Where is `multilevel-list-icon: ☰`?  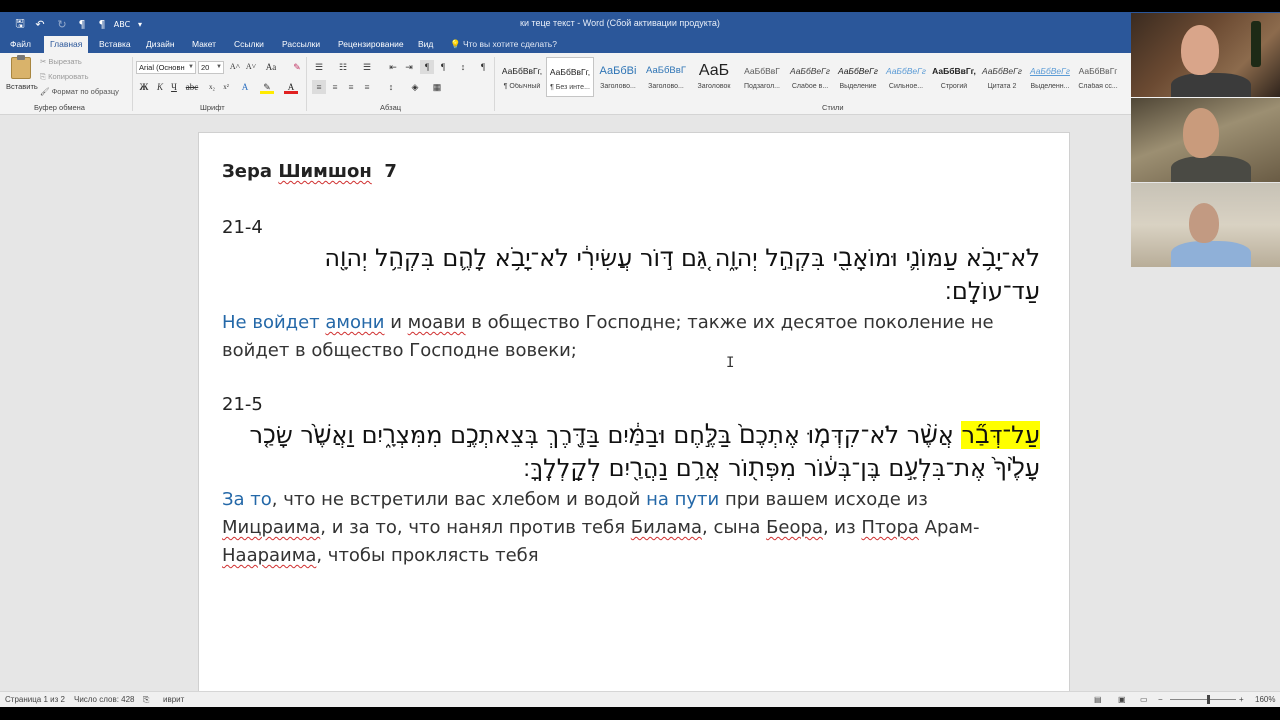
multilevel-list-icon: ☰ is located at coordinates (367, 67).